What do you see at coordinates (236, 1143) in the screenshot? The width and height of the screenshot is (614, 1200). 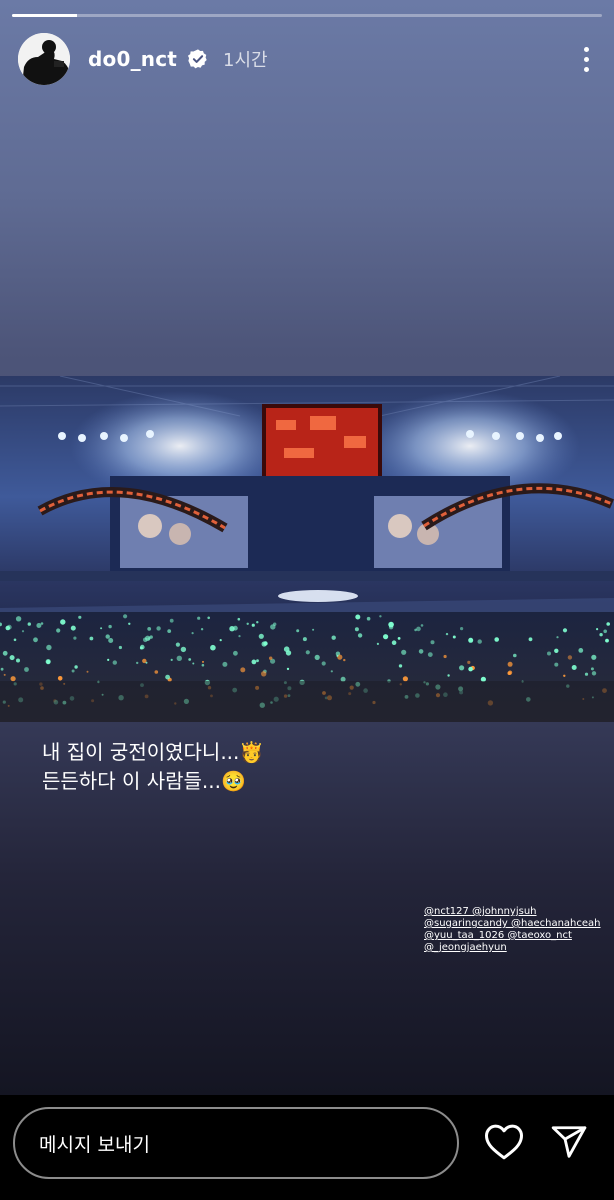 I see `send-message-input: 메시지 보내기` at bounding box center [236, 1143].